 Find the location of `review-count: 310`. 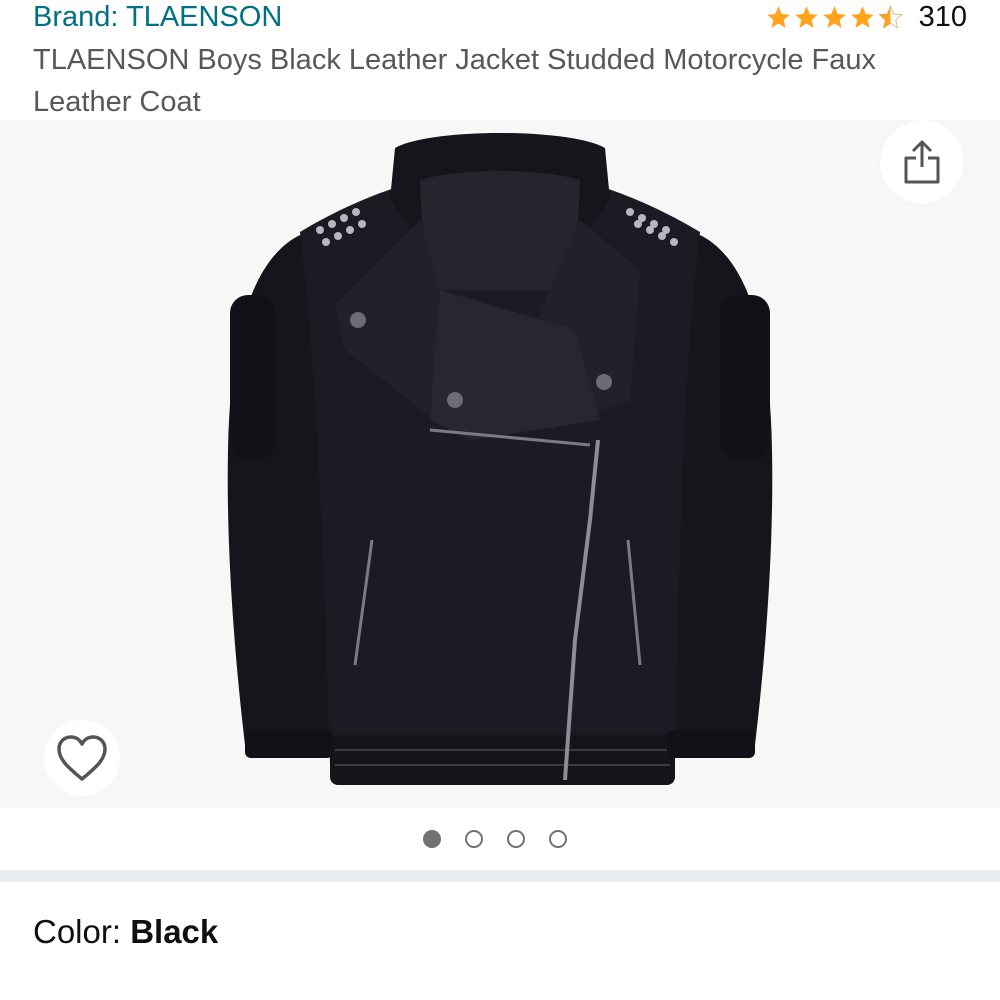

review-count: 310 is located at coordinates (943, 17).